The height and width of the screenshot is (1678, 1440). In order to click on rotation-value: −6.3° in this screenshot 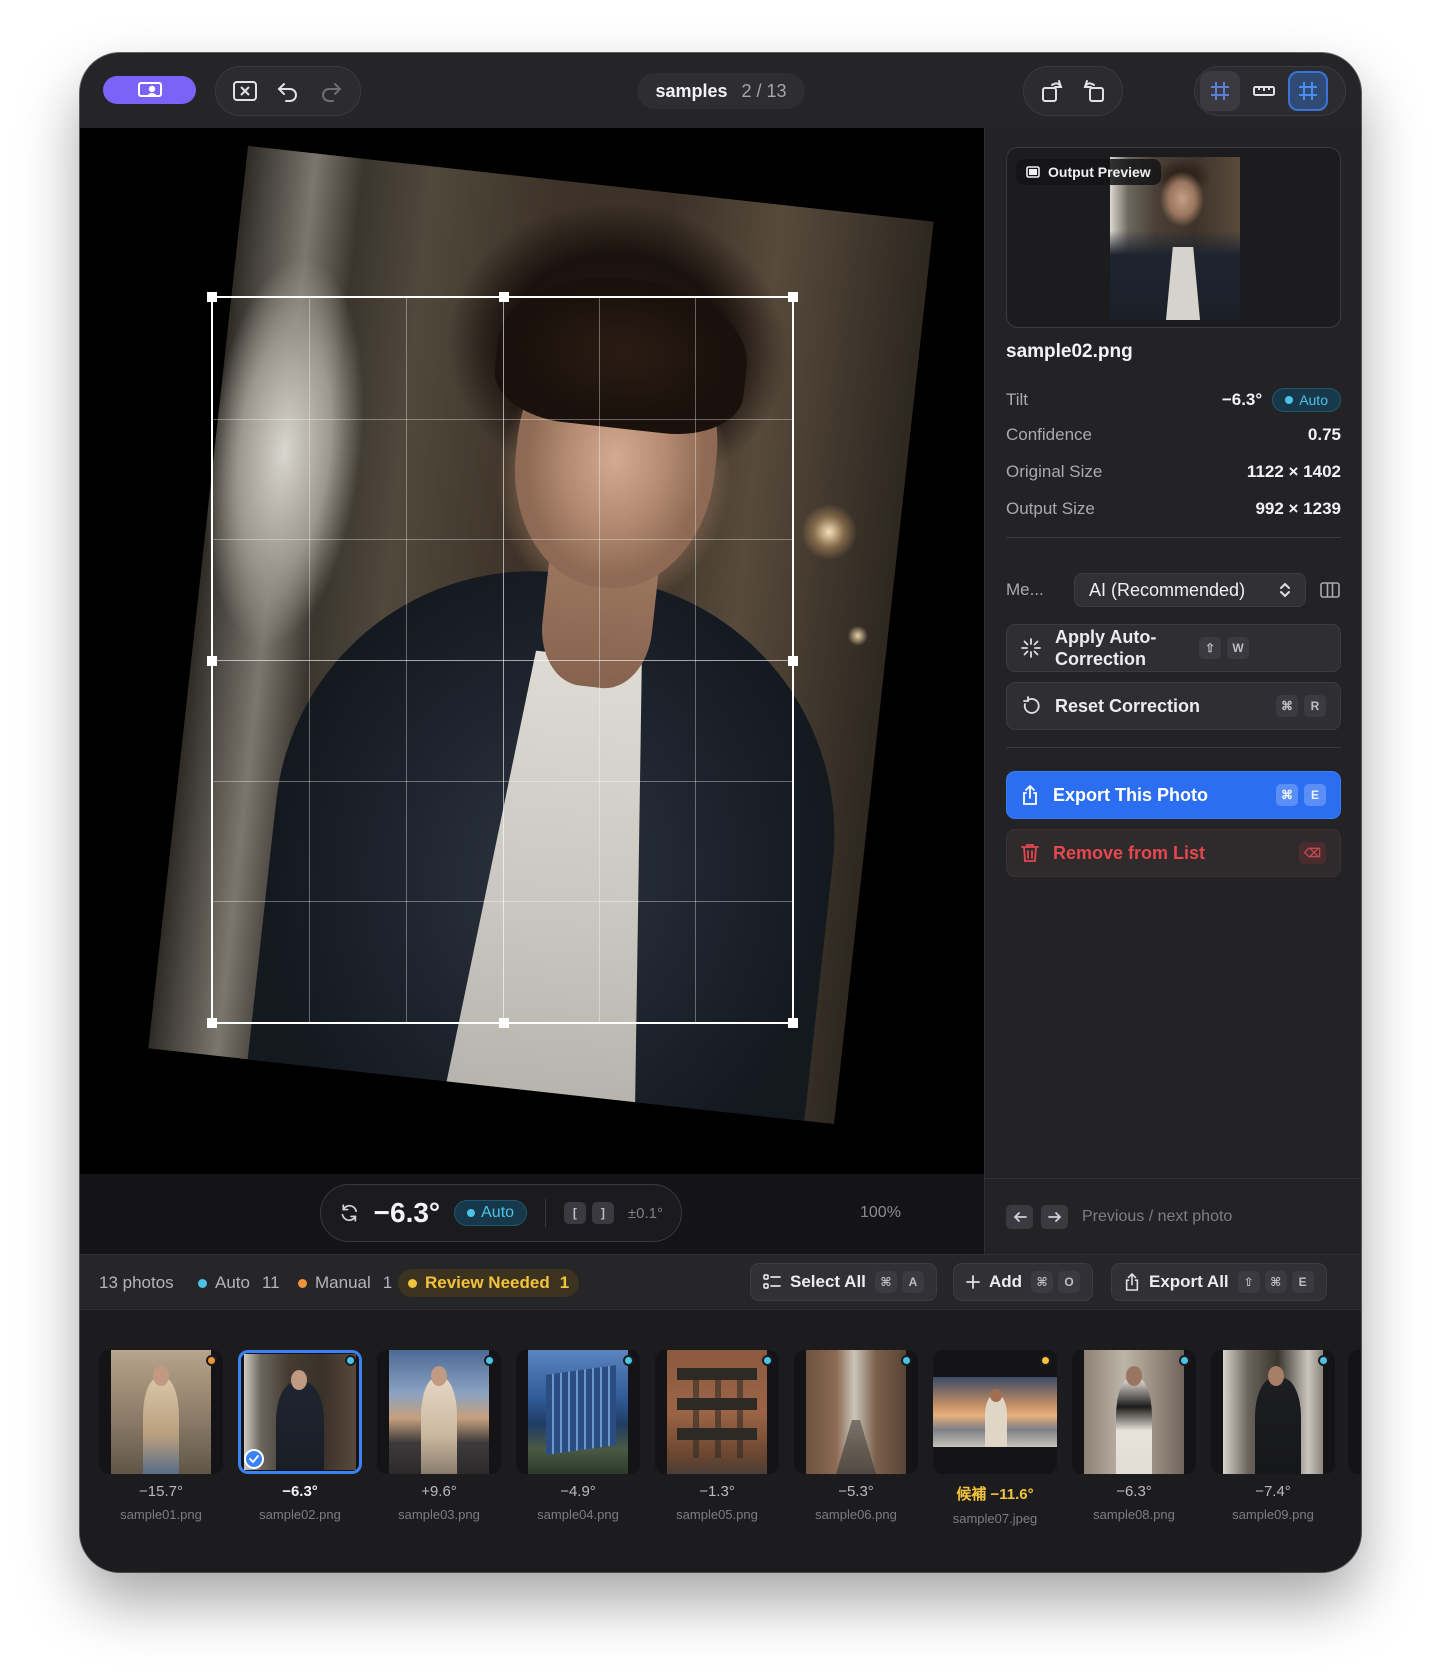, I will do `click(407, 1212)`.